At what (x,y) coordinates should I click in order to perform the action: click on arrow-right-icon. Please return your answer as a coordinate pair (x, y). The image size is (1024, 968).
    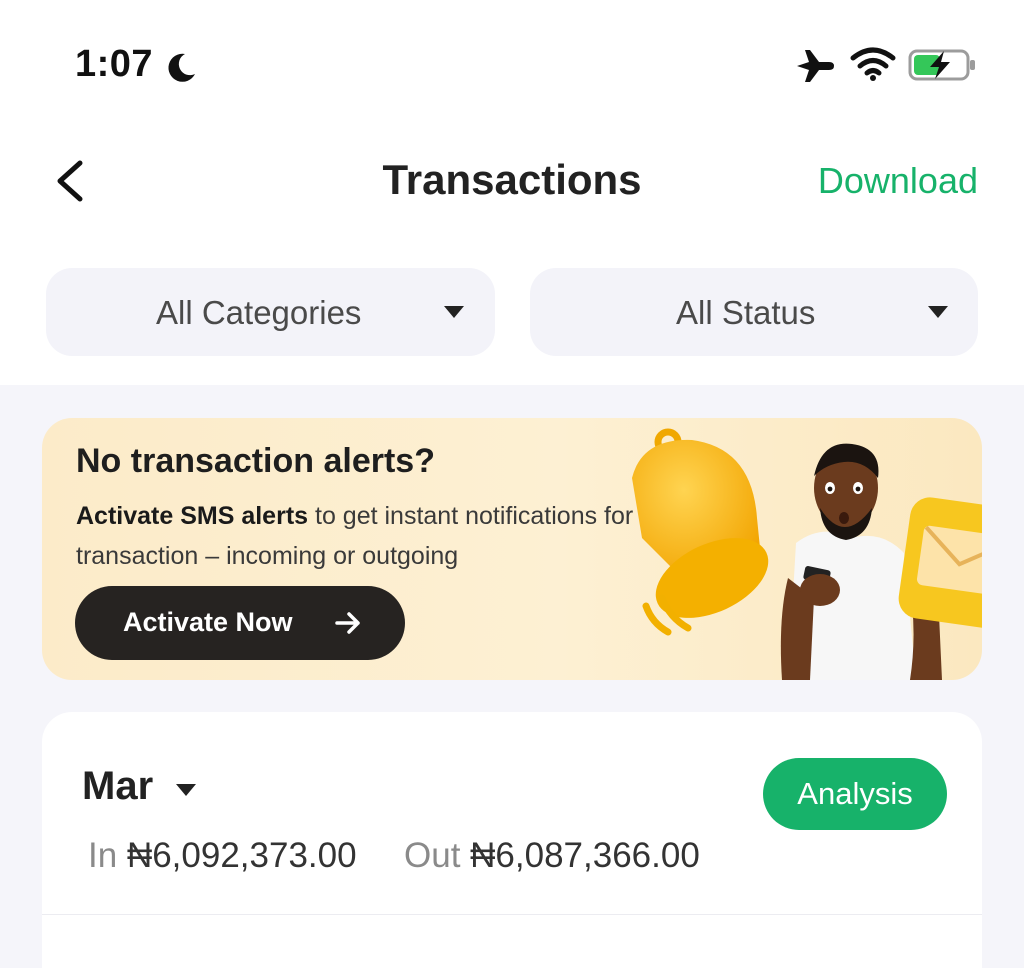
    Looking at the image, I should click on (347, 623).